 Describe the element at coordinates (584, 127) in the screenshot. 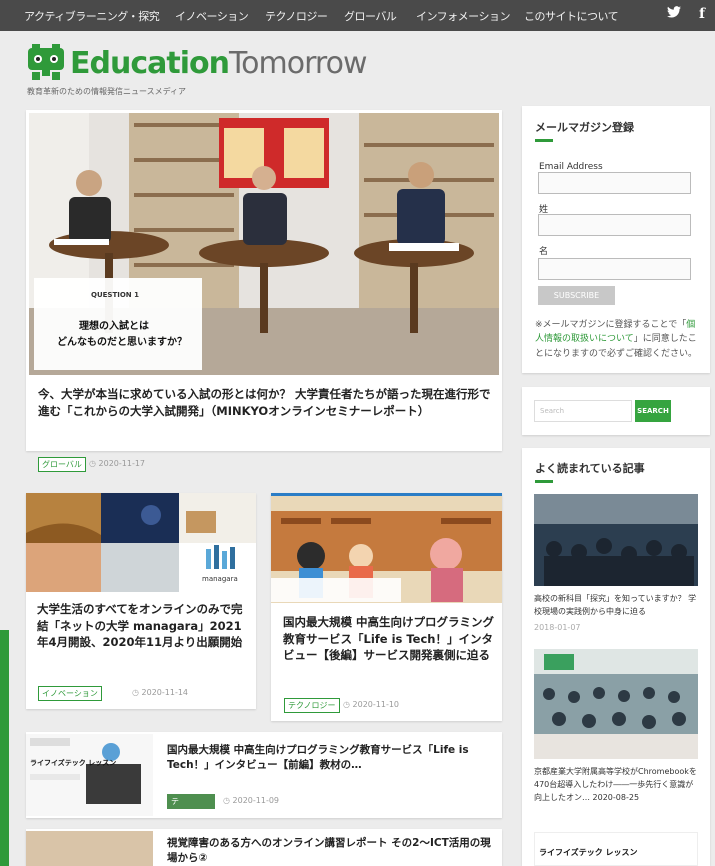

I see `newsletter-heading: メールマガジン登録` at that location.